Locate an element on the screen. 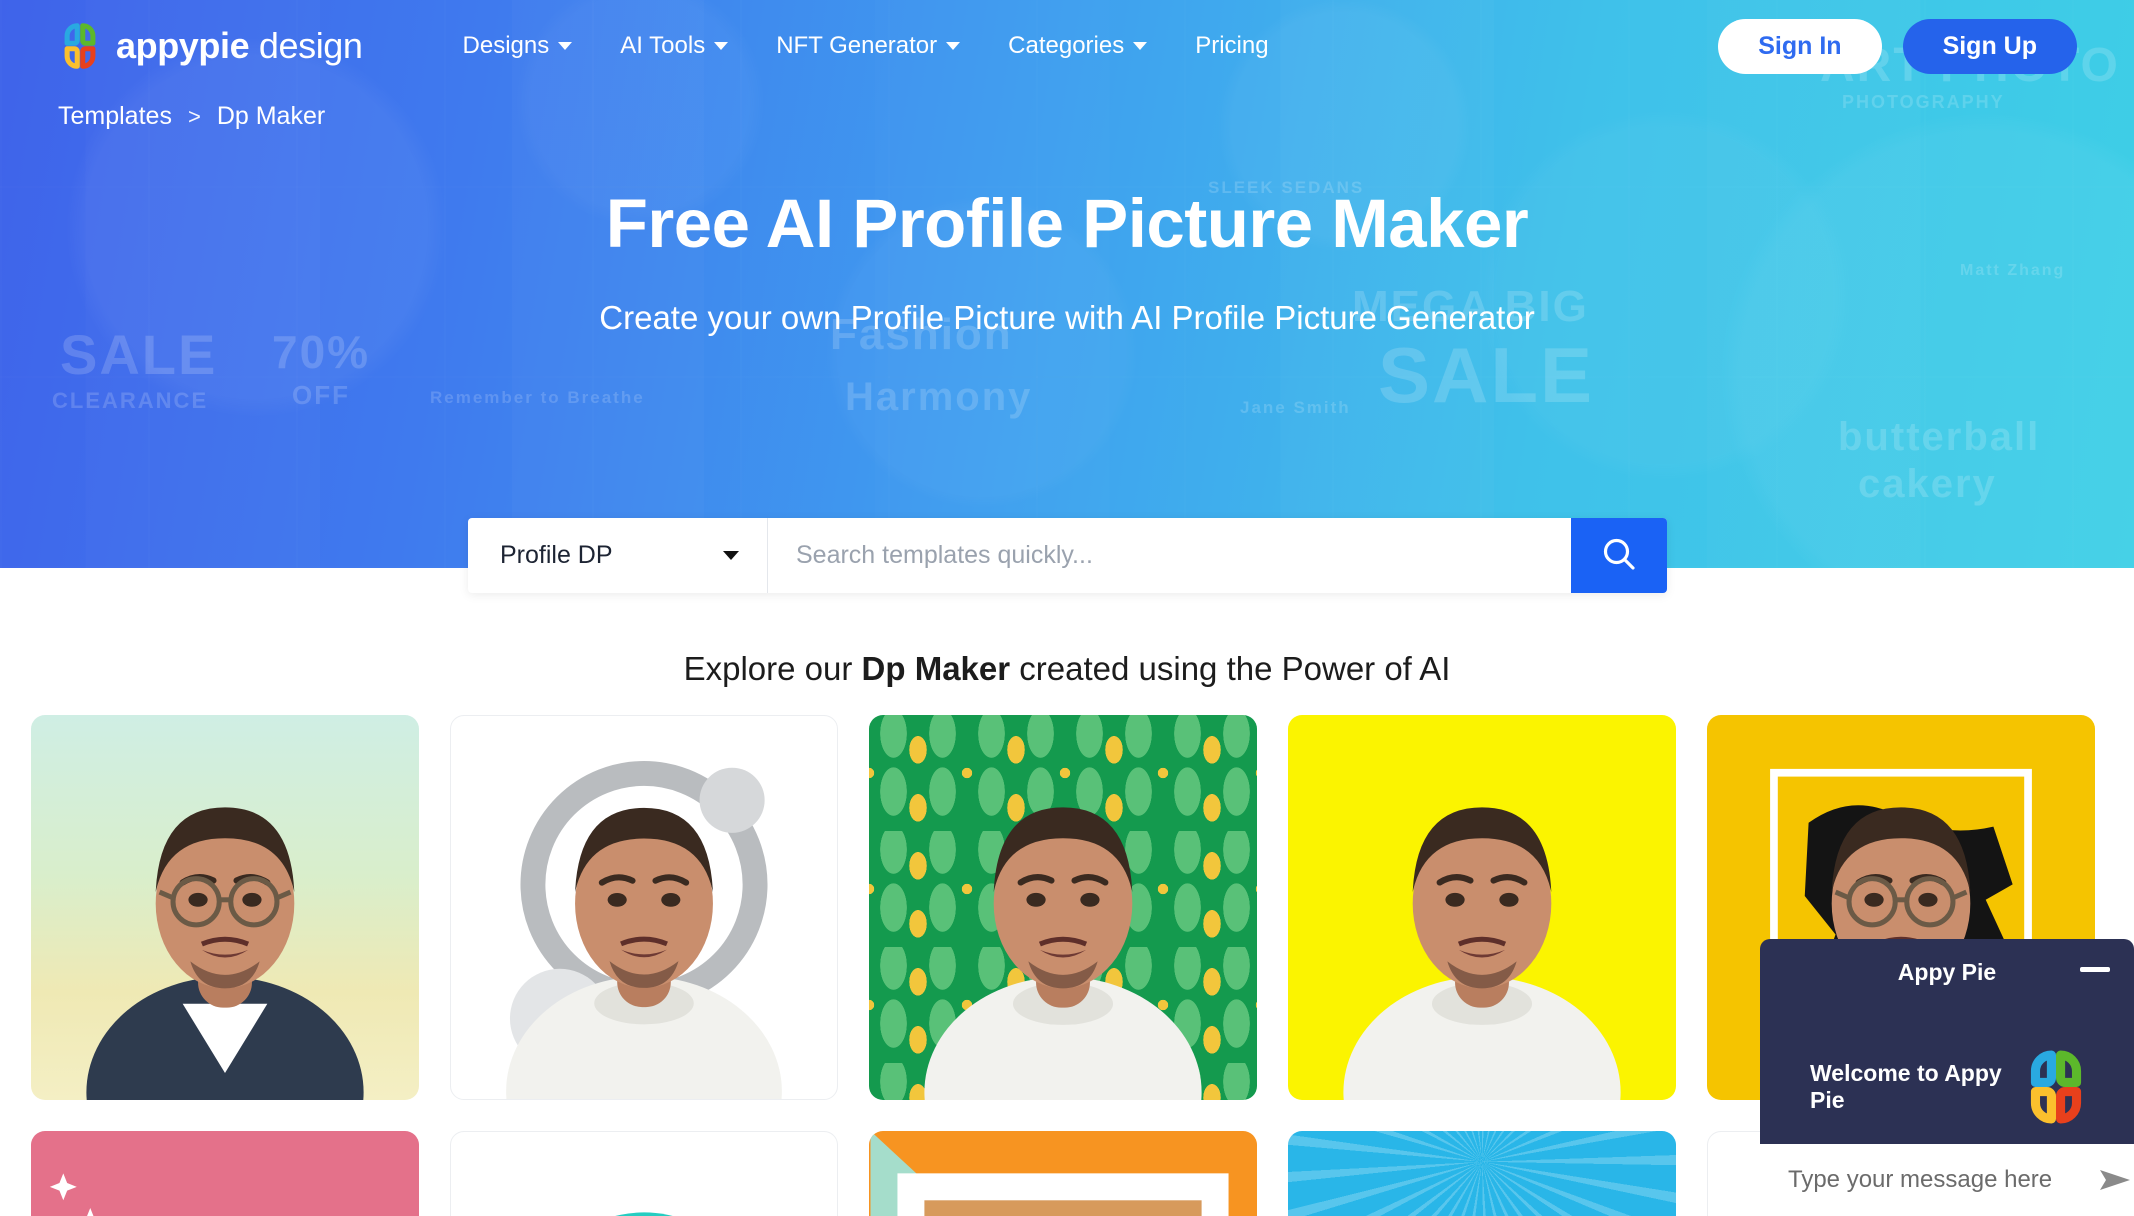 This screenshot has height=1216, width=2134. breadcrumb: Templates > Dp Maker is located at coordinates (1067, 111).